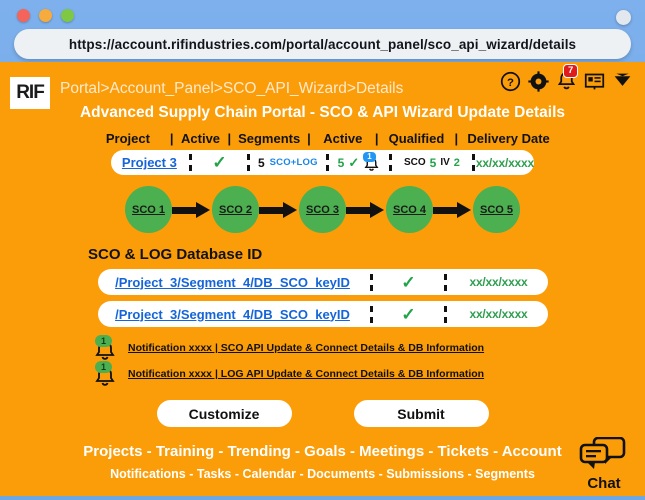 The width and height of the screenshot is (645, 500). I want to click on flow-node-label: SCO 5, so click(496, 209).